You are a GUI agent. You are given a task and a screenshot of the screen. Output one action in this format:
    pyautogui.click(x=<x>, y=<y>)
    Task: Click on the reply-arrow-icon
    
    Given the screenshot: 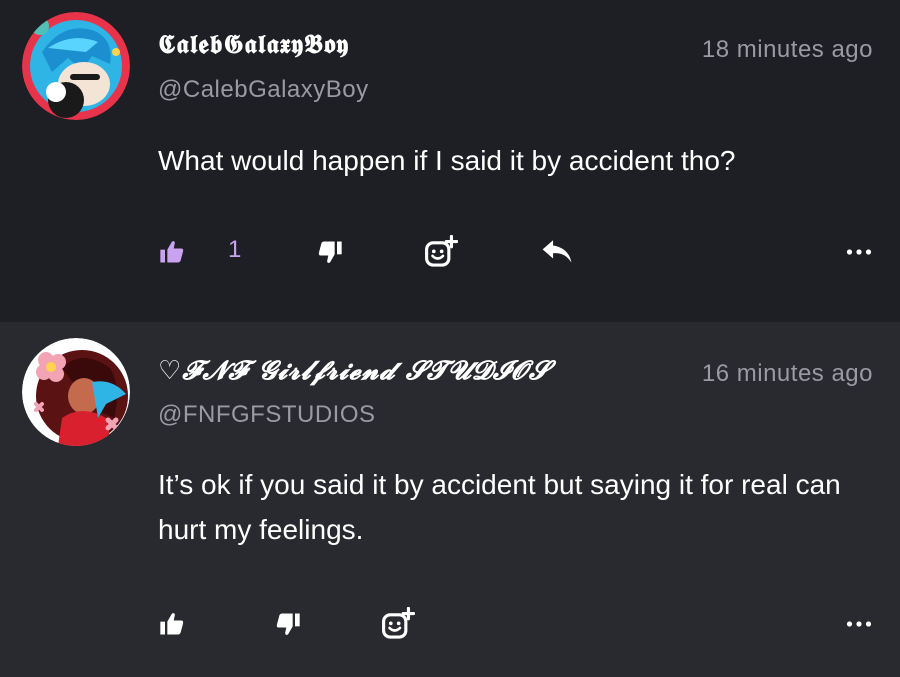 What is the action you would take?
    pyautogui.click(x=557, y=251)
    